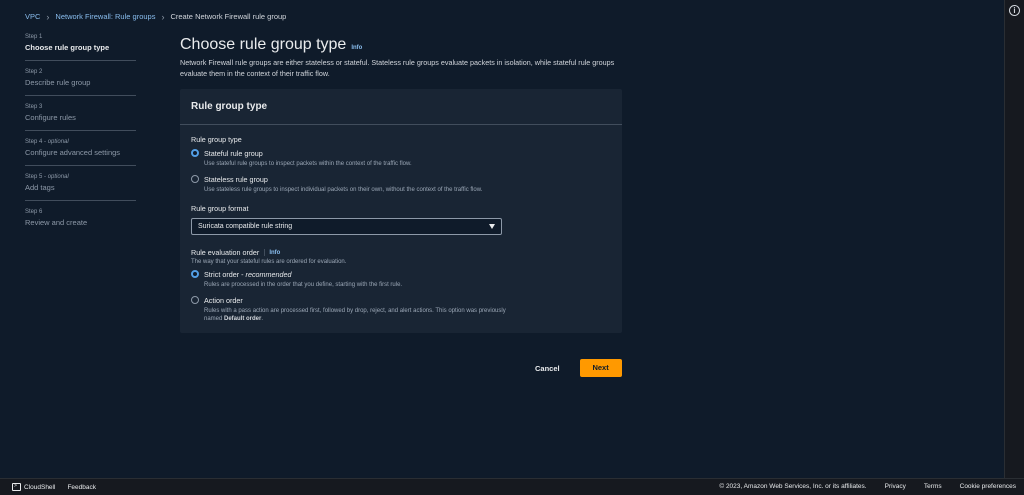  I want to click on wizard-step-6: Step 6 Review and create, so click(80, 222).